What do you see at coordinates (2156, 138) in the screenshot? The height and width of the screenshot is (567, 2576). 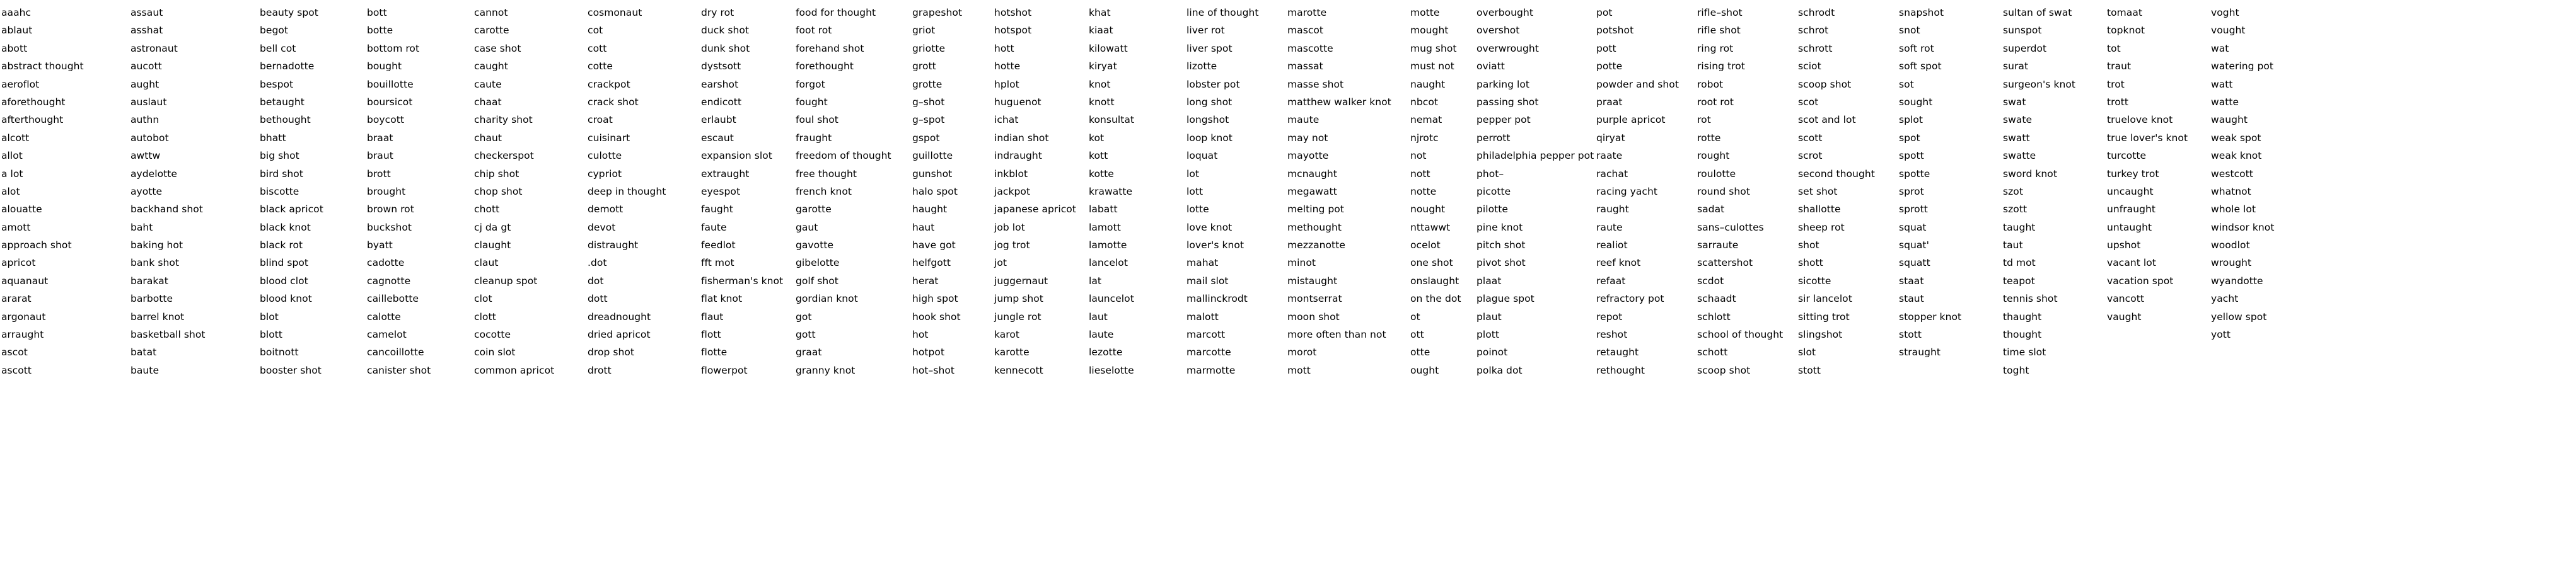 I see `word-entry: true lover's knot` at bounding box center [2156, 138].